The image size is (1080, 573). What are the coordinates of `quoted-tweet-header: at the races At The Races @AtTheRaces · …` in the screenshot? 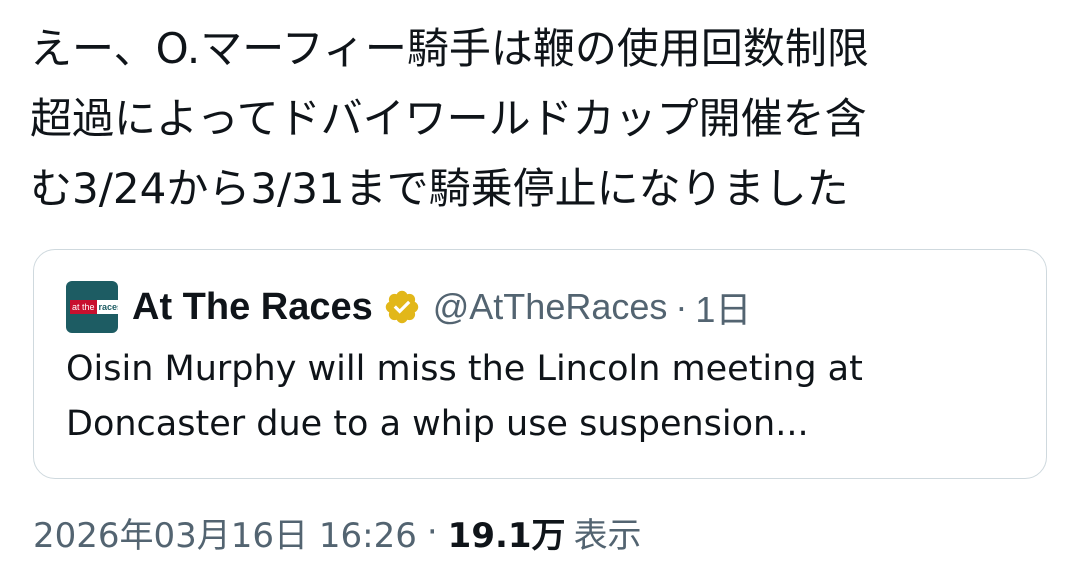 It's located at (408, 307).